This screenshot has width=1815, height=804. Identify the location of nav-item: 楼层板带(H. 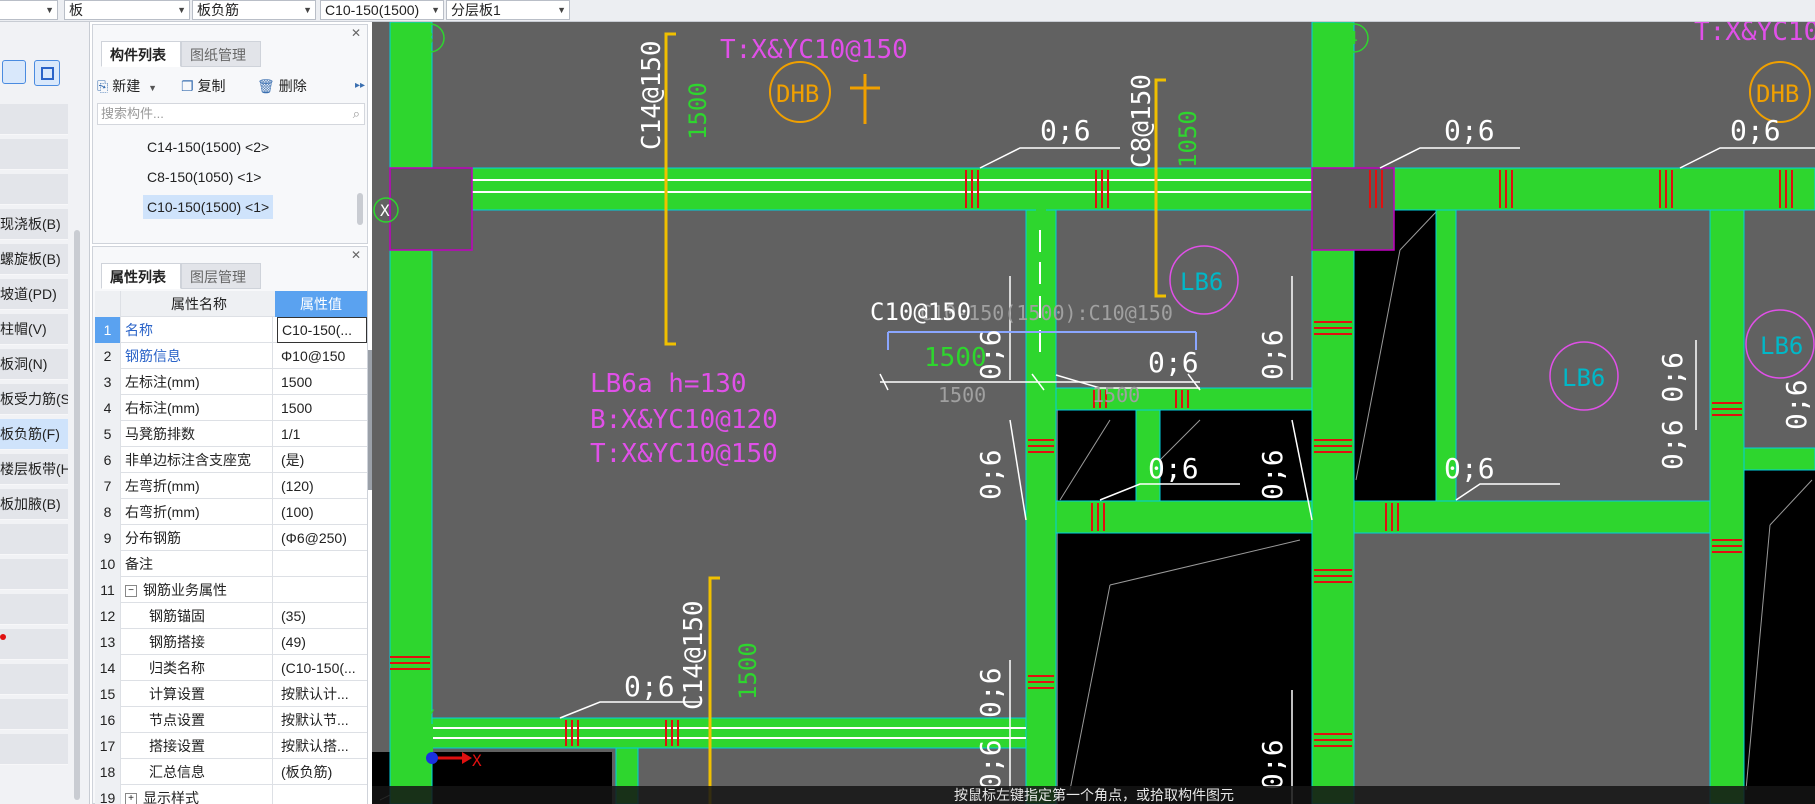
(34, 469).